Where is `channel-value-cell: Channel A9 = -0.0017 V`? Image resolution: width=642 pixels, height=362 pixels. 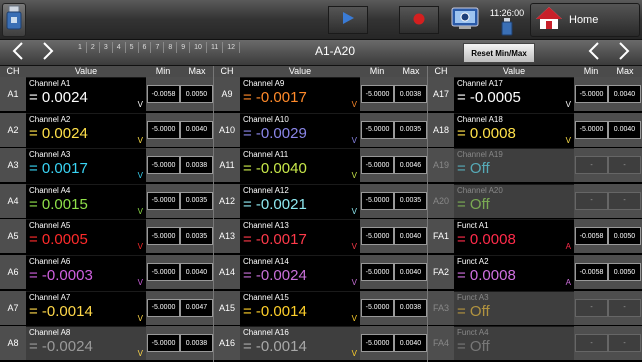 channel-value-cell: Channel A9 = -0.0017 V is located at coordinates (300, 94).